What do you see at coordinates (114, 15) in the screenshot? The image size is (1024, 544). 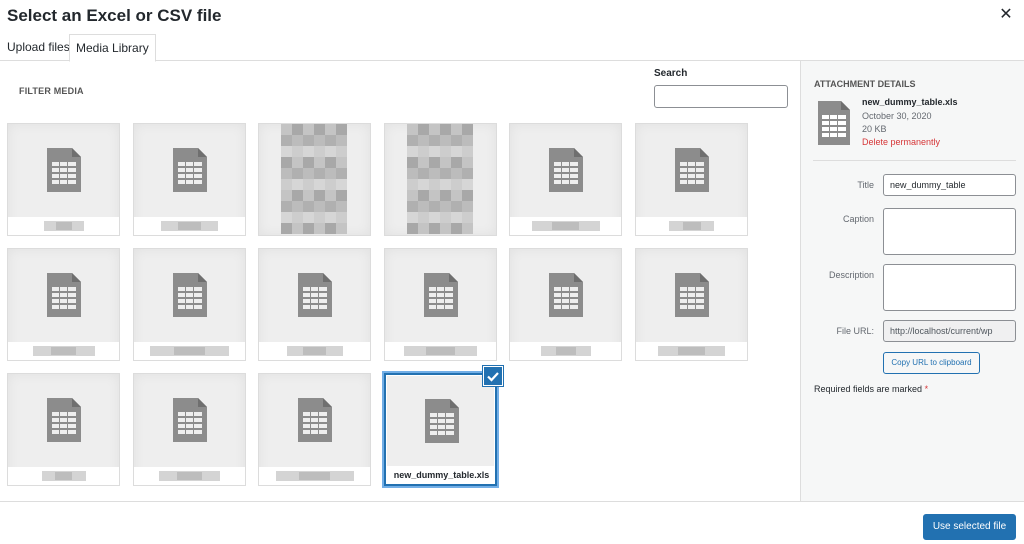 I see `modal-title: Select an Excel or CSV file` at bounding box center [114, 15].